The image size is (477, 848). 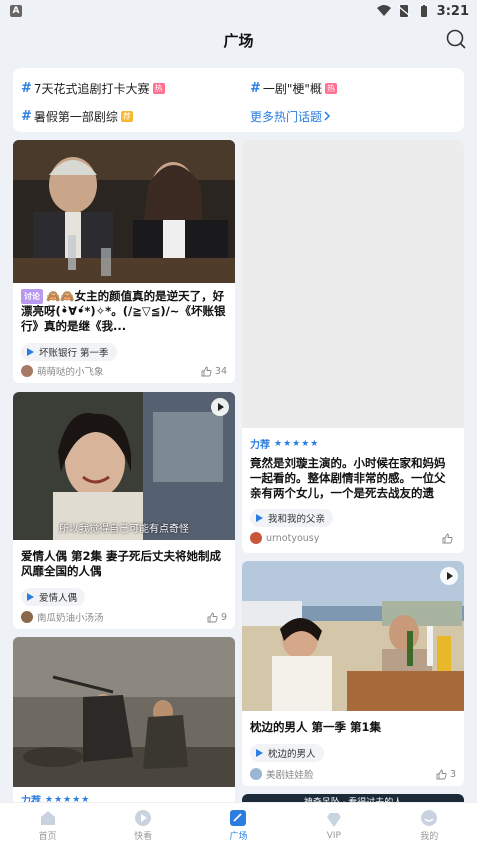 What do you see at coordinates (60, 296) in the screenshot?
I see `post-emoji: 🙈🙈` at bounding box center [60, 296].